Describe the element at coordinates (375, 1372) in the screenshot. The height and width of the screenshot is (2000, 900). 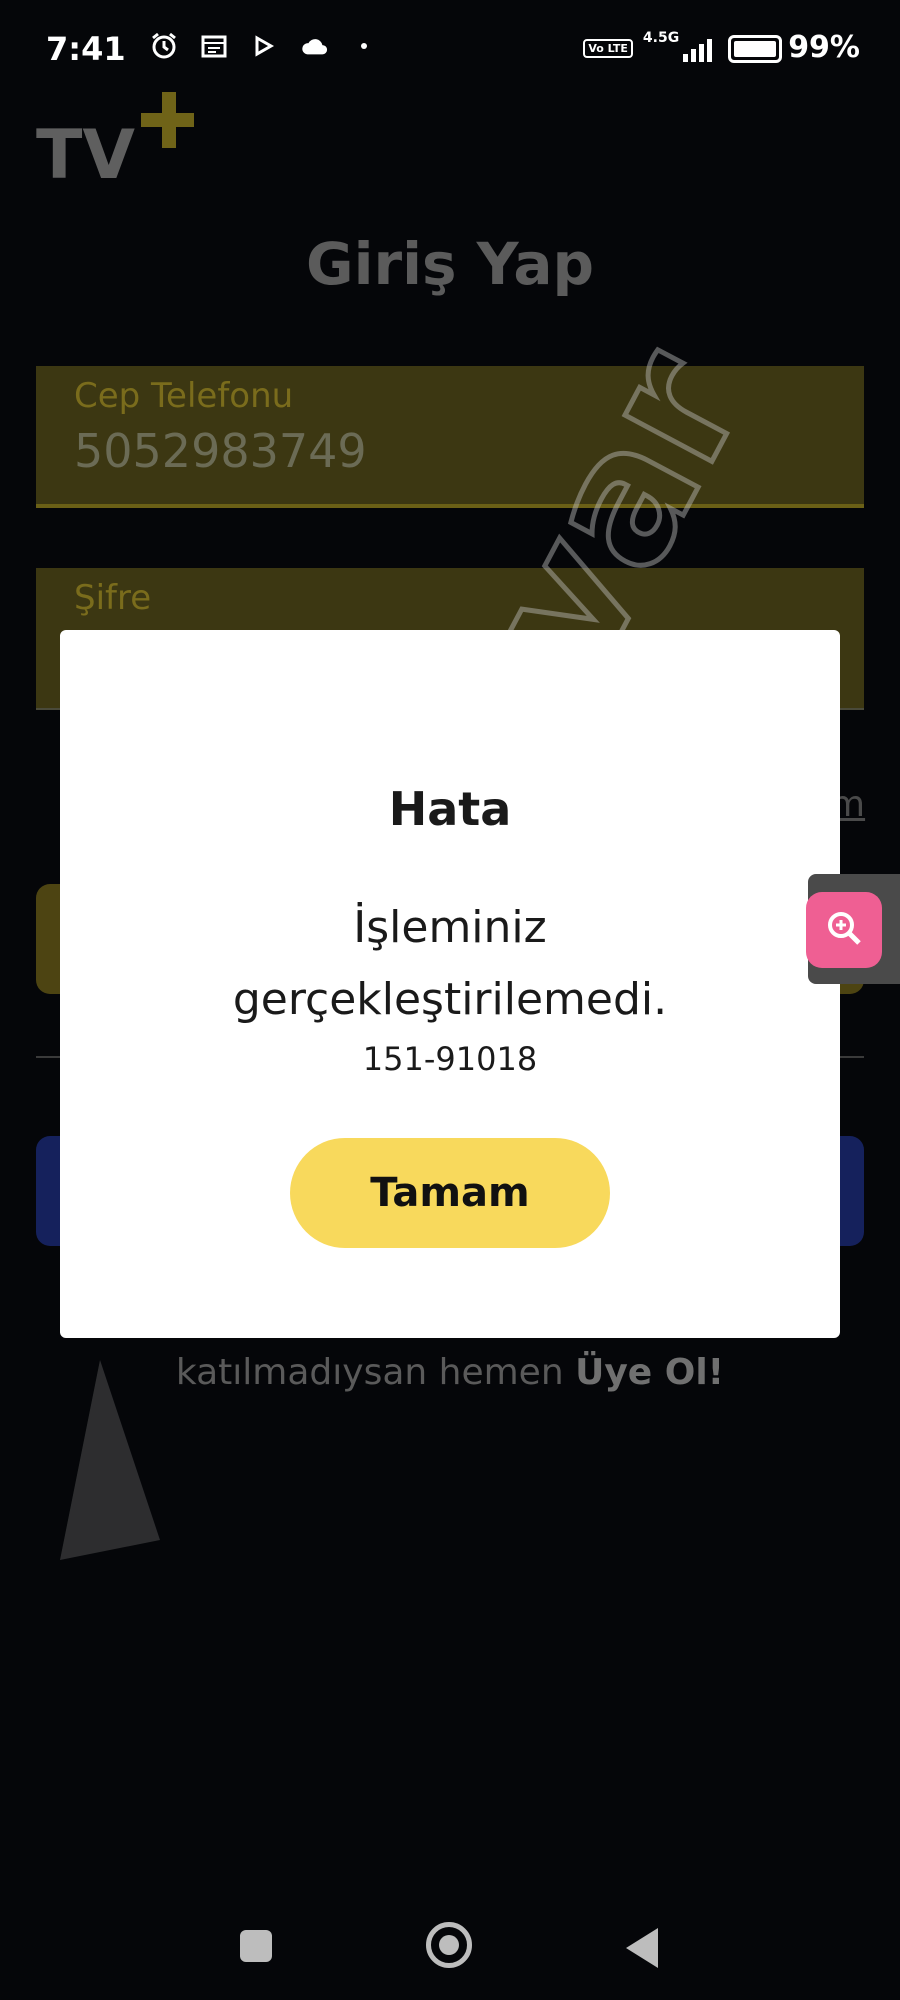
I see `signup-text: katılmadıysan hemen` at that location.